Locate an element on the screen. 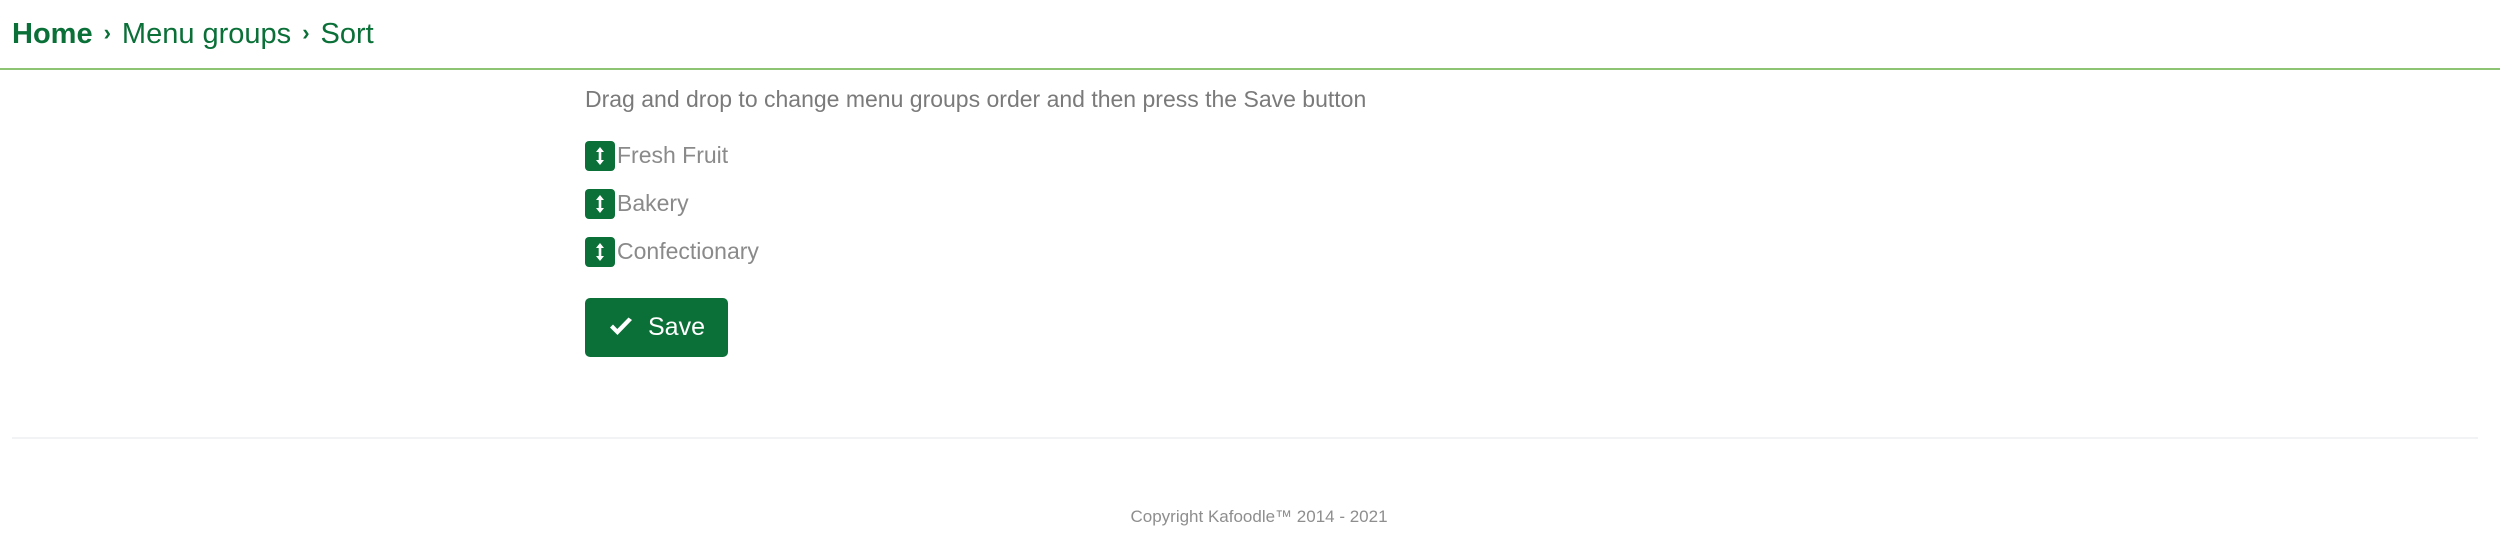 The width and height of the screenshot is (2500, 534). footer-divider is located at coordinates (1245, 438).